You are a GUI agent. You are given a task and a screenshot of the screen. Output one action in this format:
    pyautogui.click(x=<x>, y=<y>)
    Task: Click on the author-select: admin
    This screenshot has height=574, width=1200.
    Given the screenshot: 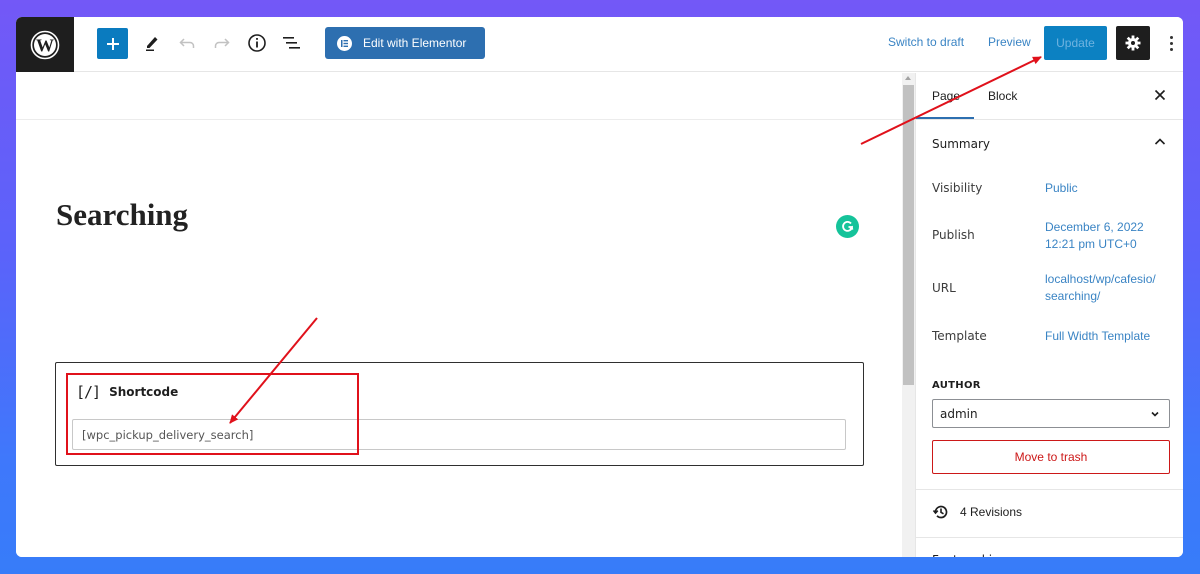 What is the action you would take?
    pyautogui.click(x=1051, y=413)
    